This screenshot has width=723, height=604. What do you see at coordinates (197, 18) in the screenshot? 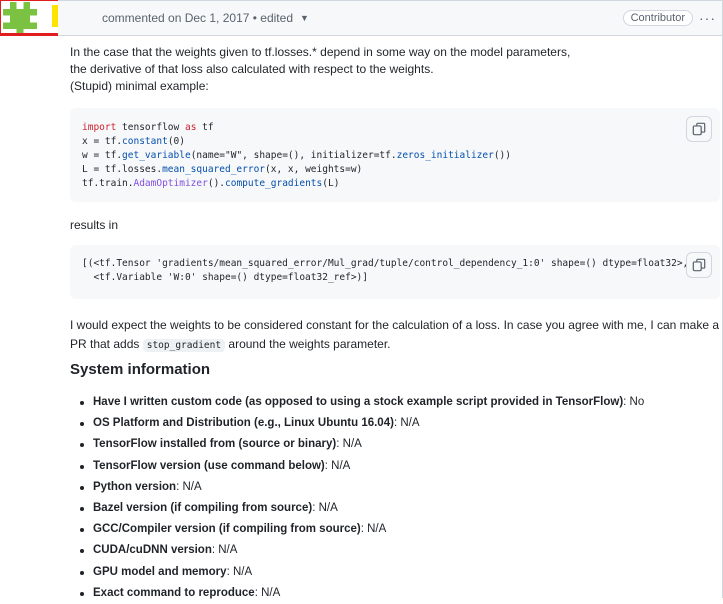
I see `comment-timestamp: commented on Dec 1, 2017 • edited` at bounding box center [197, 18].